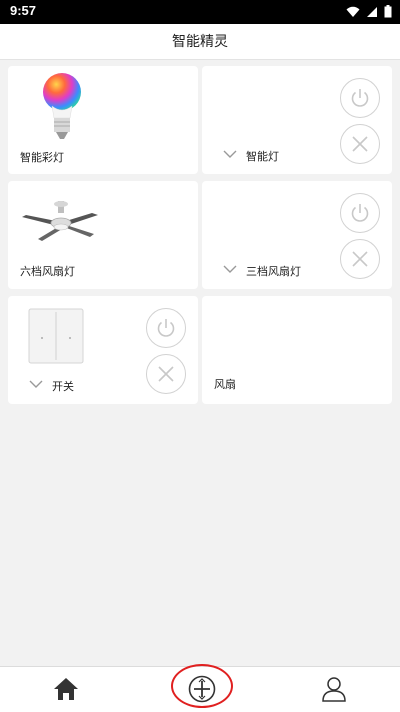 The image size is (400, 712). What do you see at coordinates (62, 106) in the screenshot?
I see `color-bulb-image` at bounding box center [62, 106].